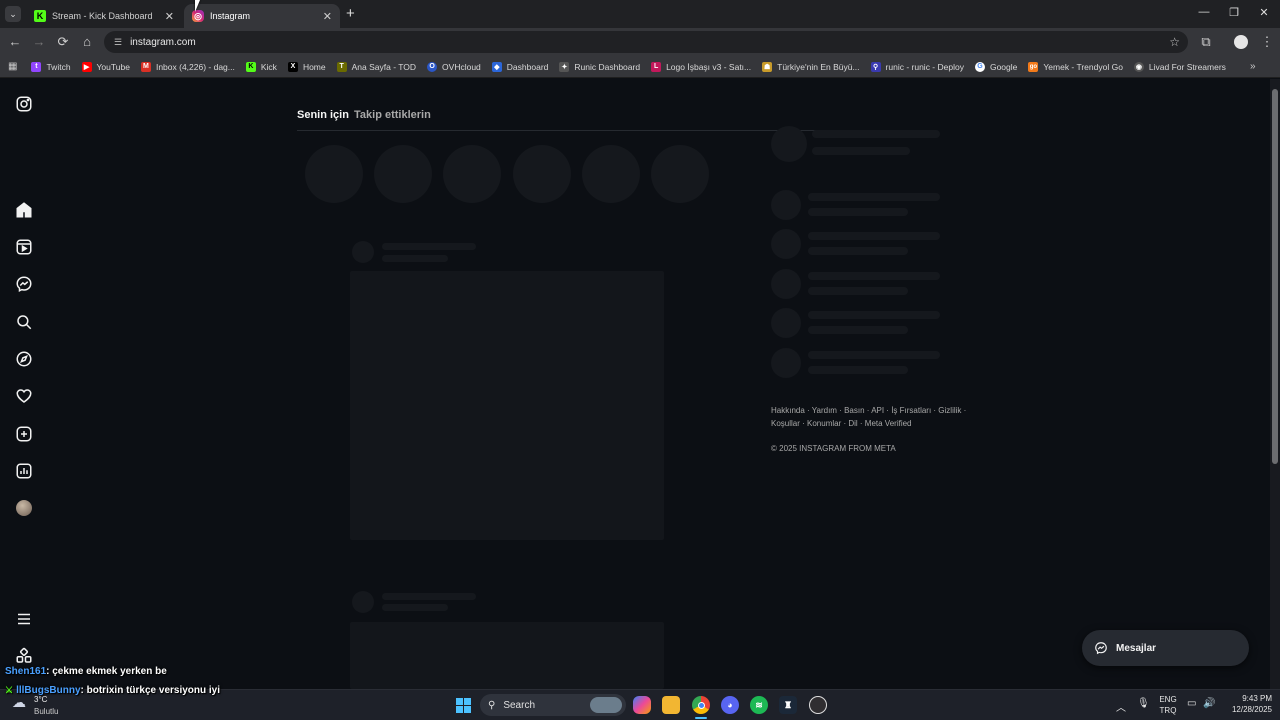 The width and height of the screenshot is (1280, 720). What do you see at coordinates (701, 705) in the screenshot?
I see `chrome-icon` at bounding box center [701, 705].